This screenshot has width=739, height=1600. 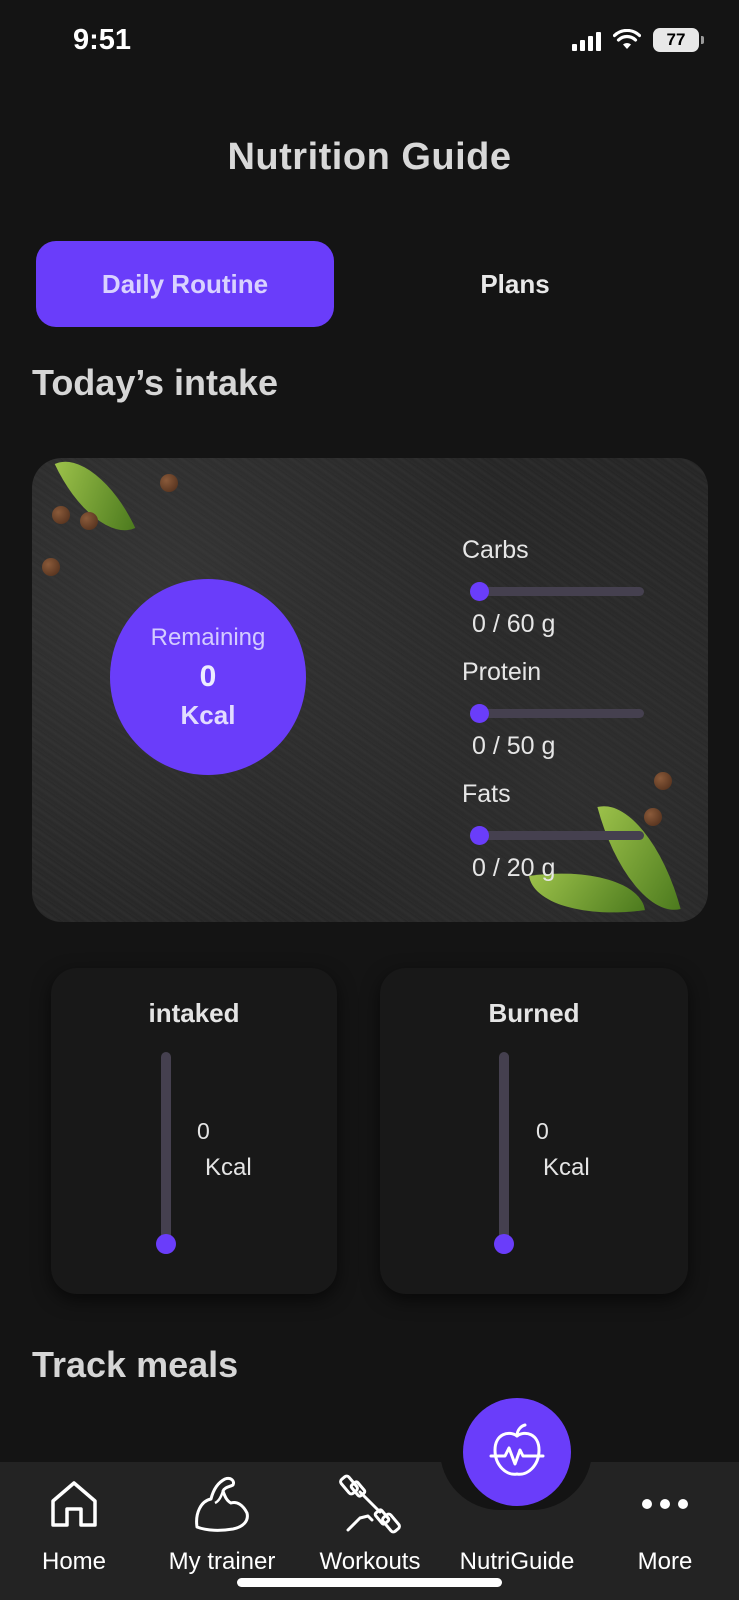 I want to click on remaining-calories-circle: Remaining 0 Kcal, so click(x=208, y=677).